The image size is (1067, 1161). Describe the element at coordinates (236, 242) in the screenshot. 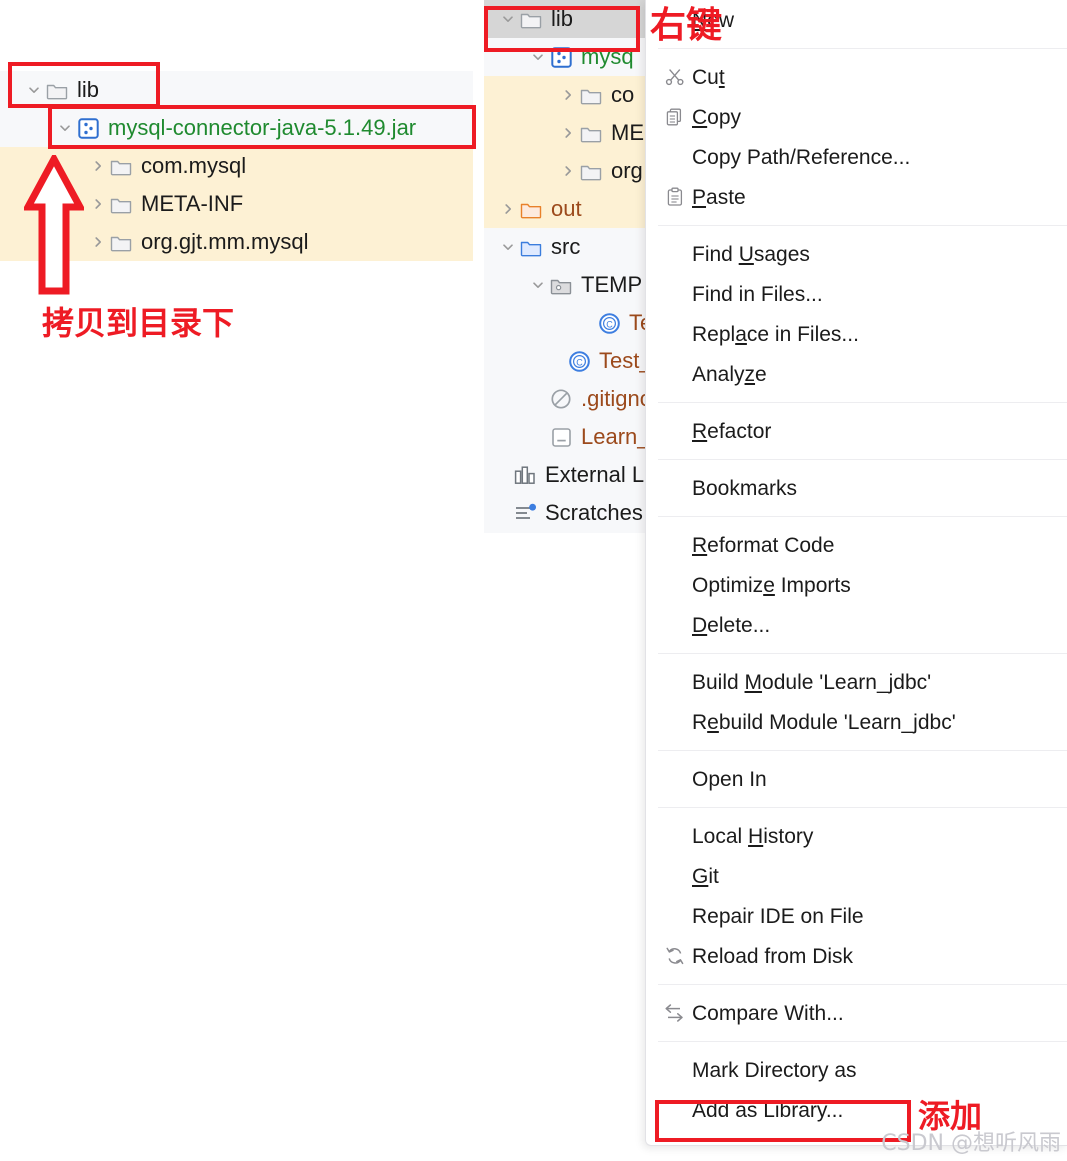

I see `tree-row-org-gjt-mm-mysql: org.gjt.mm.mysql` at that location.